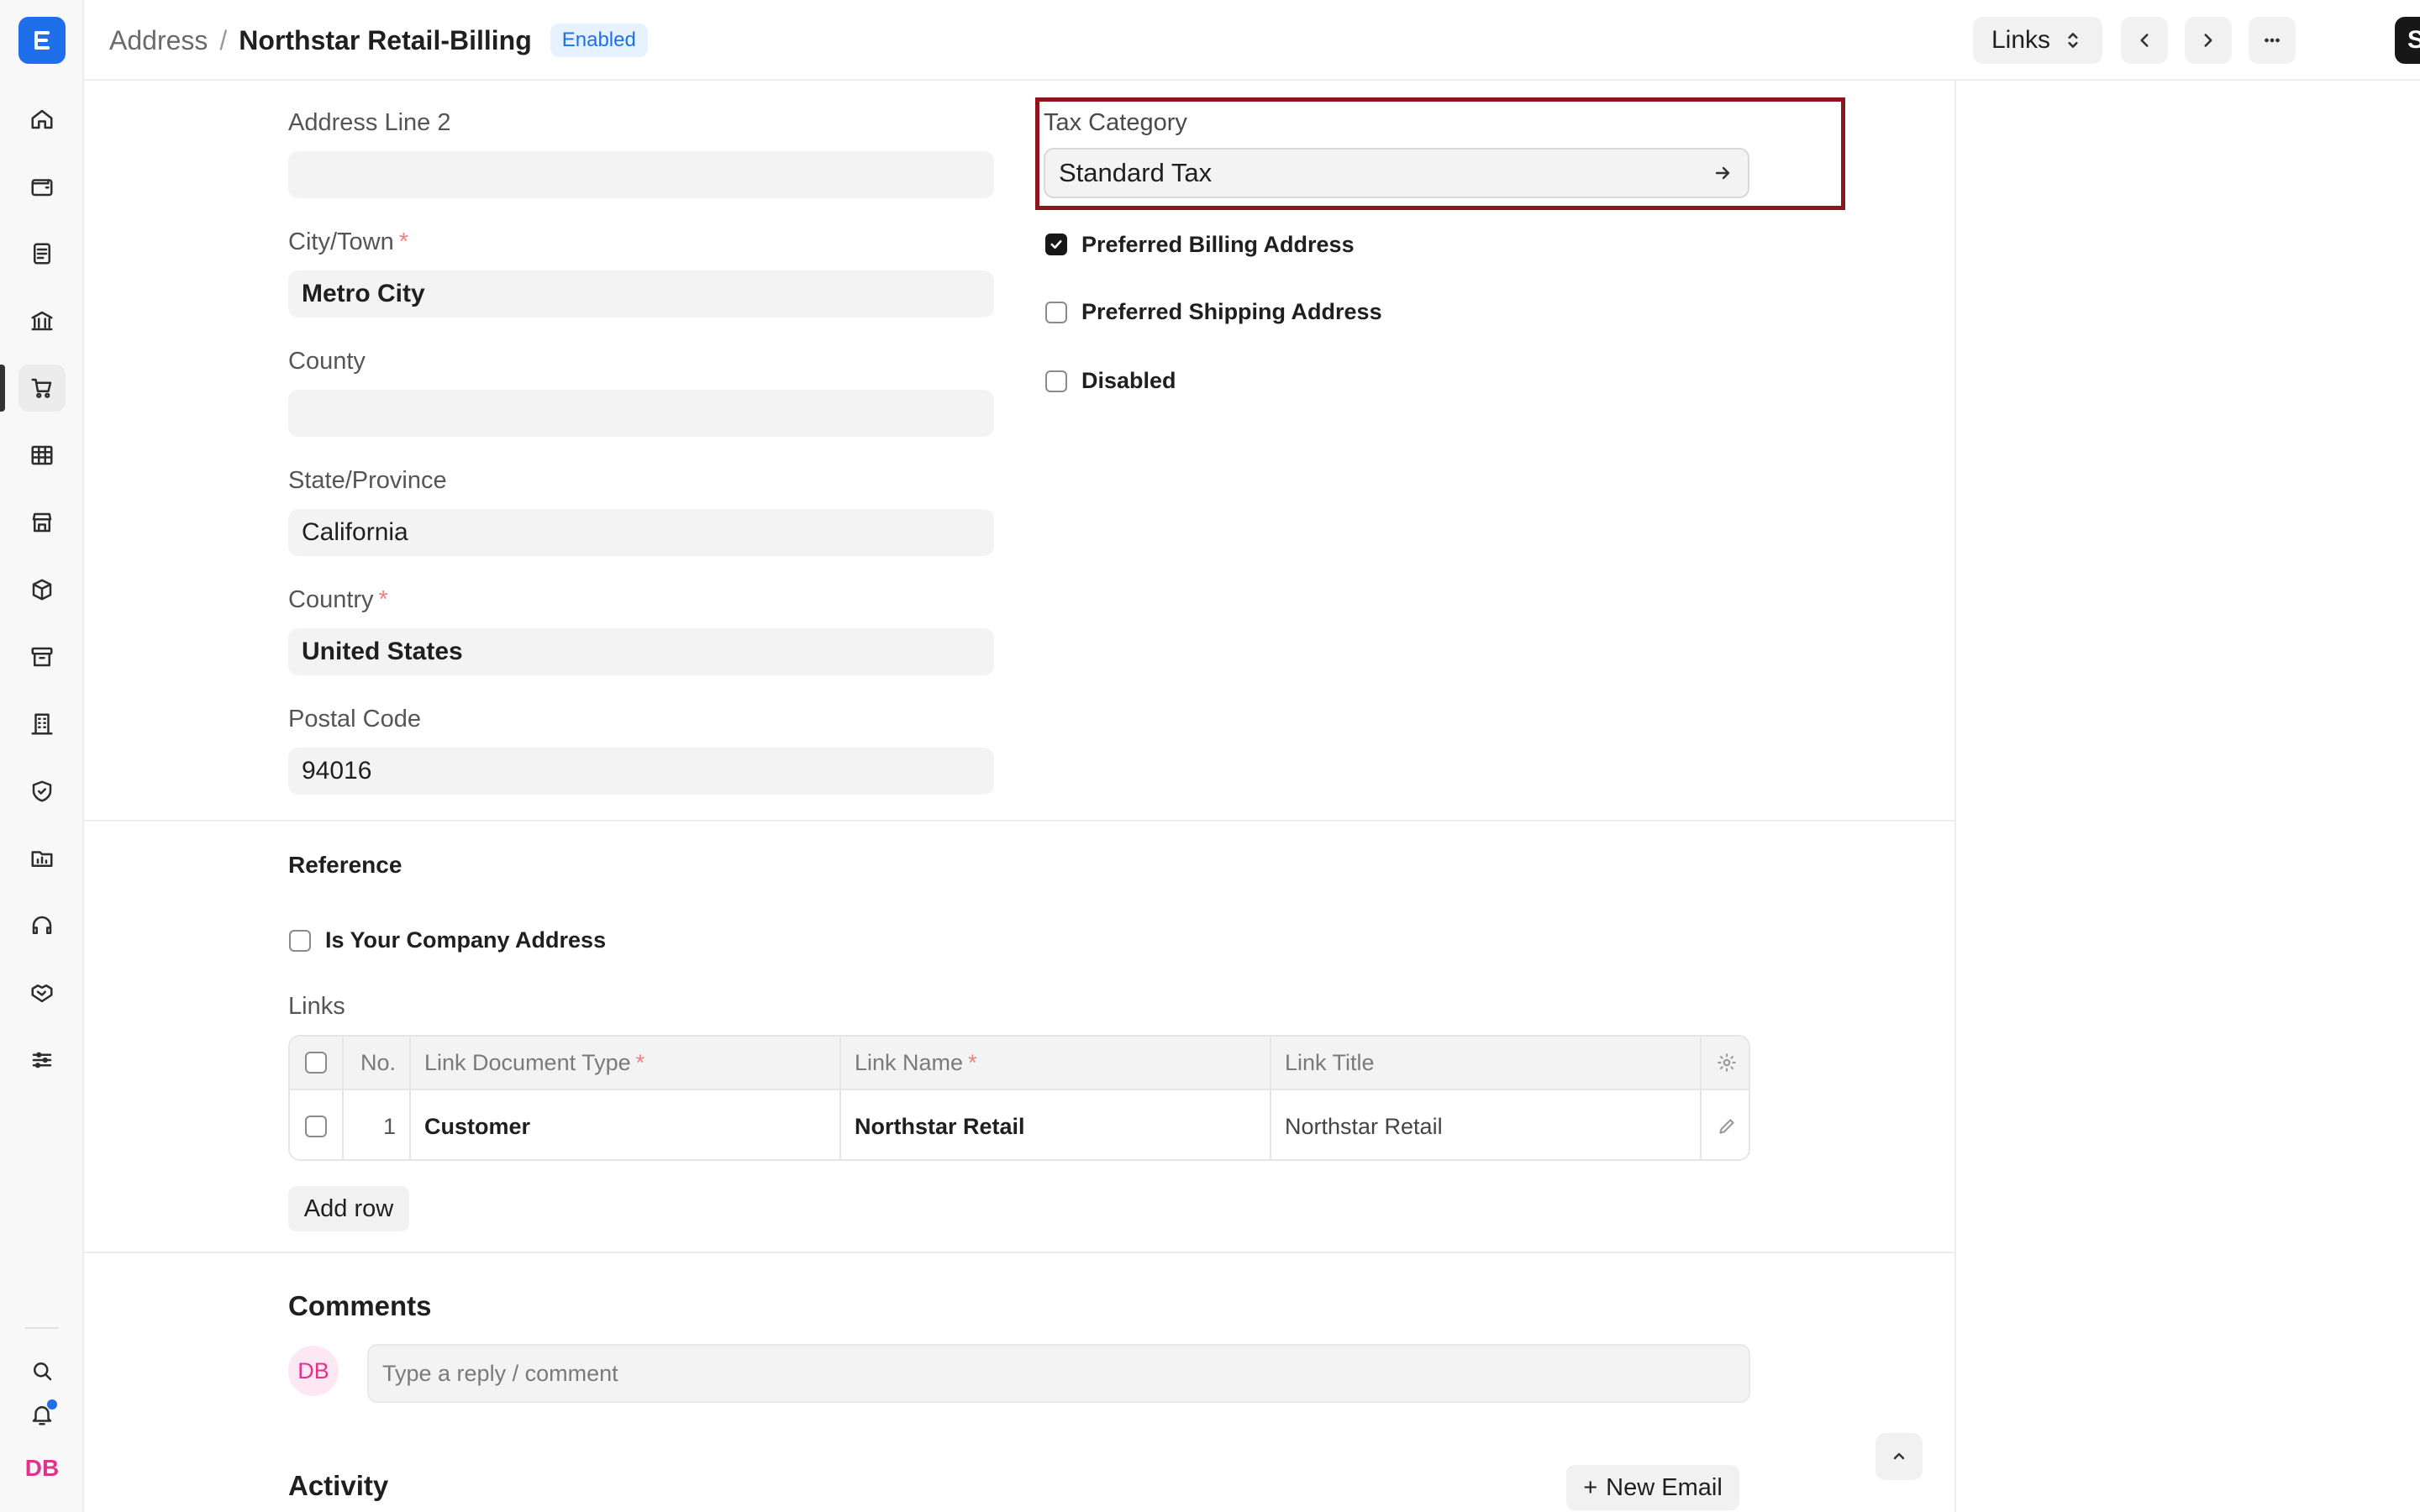 Image resolution: width=2420 pixels, height=1512 pixels. I want to click on sidebar-divider, so click(42, 1328).